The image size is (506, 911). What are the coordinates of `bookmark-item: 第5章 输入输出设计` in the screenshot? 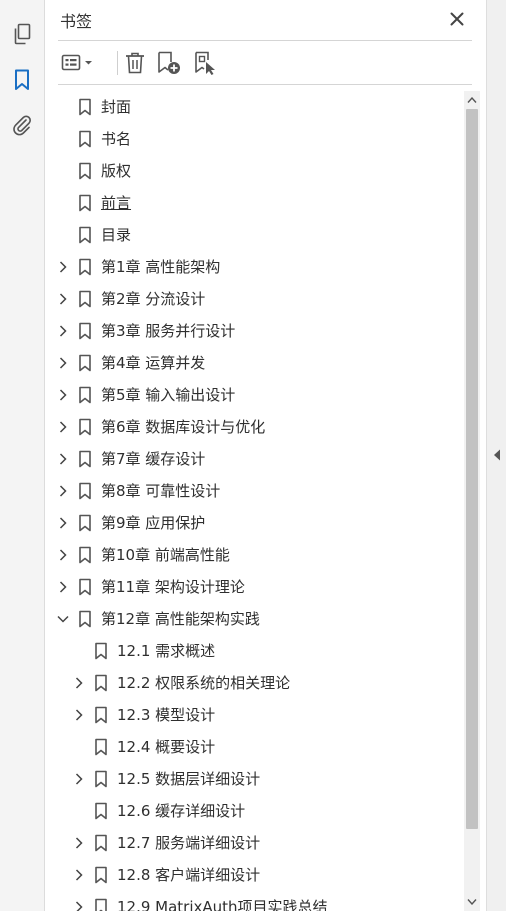 It's located at (254, 395).